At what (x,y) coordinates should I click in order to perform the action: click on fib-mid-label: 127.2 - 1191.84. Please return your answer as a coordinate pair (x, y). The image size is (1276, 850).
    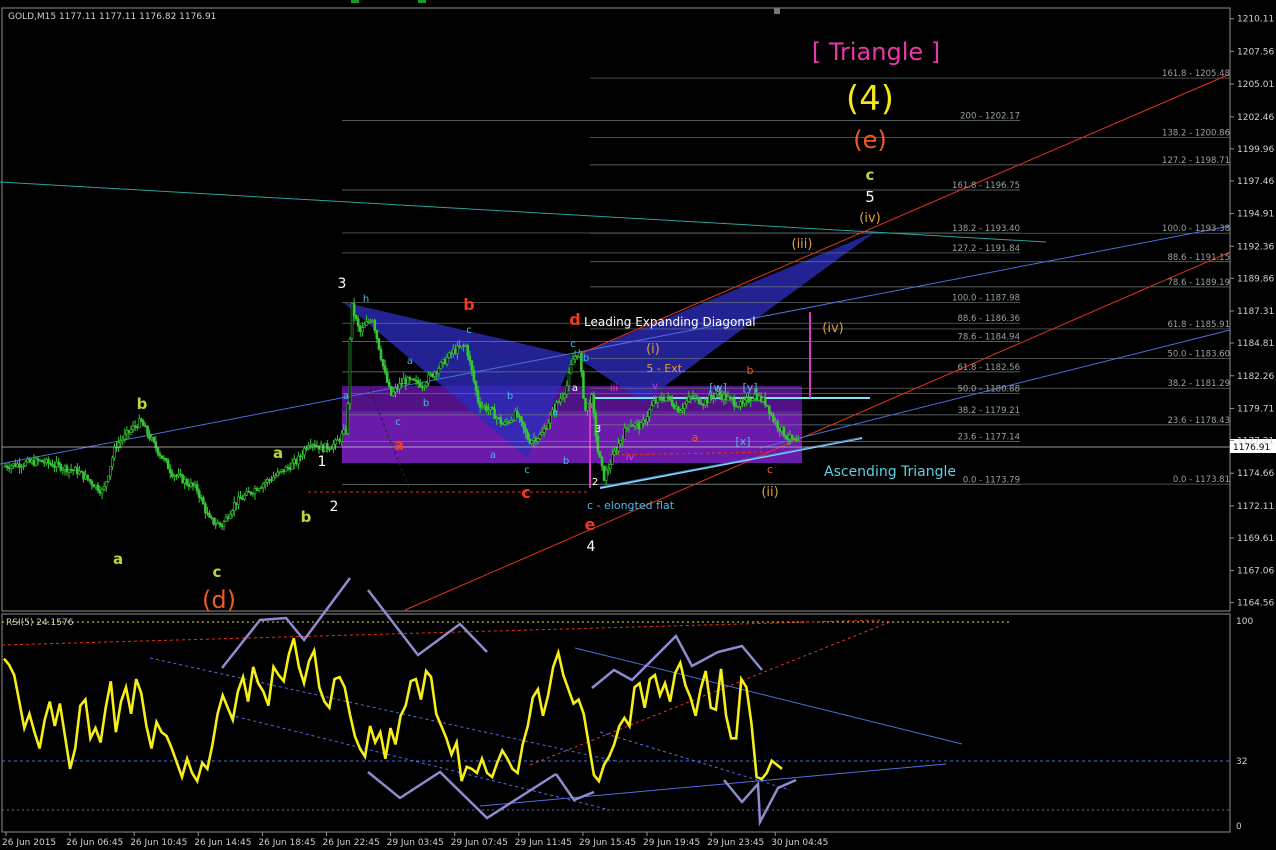
    Looking at the image, I should click on (986, 249).